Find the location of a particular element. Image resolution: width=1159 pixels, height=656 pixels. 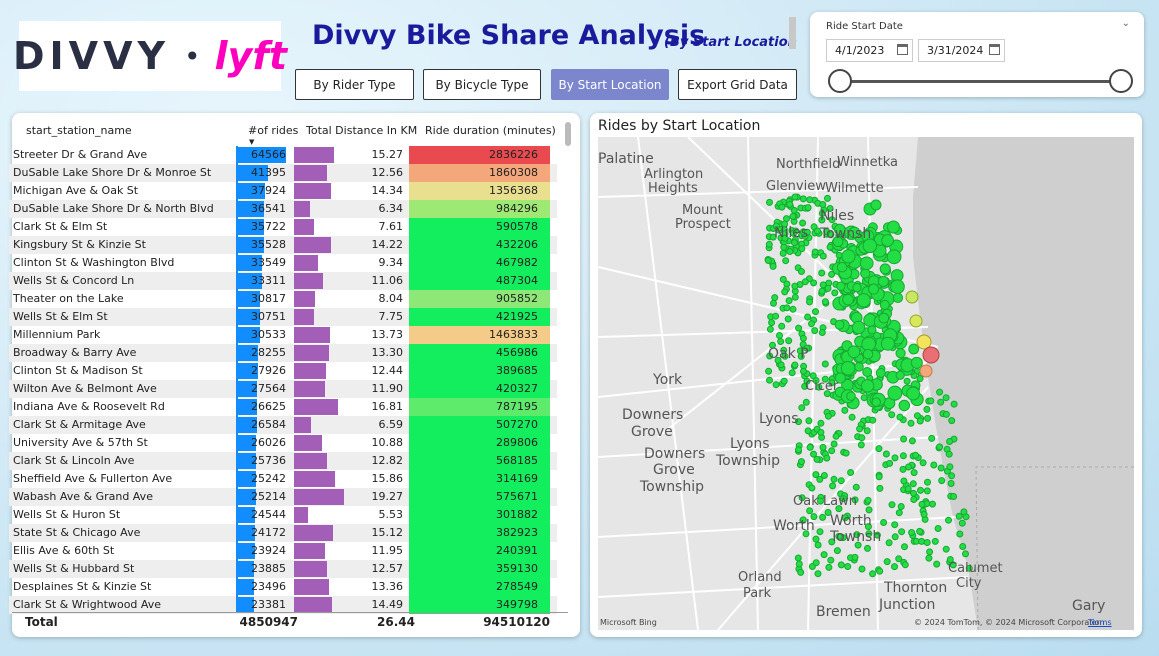

table-row: Wells St & Huron St 24544 5.53 301882 is located at coordinates (283, 515).